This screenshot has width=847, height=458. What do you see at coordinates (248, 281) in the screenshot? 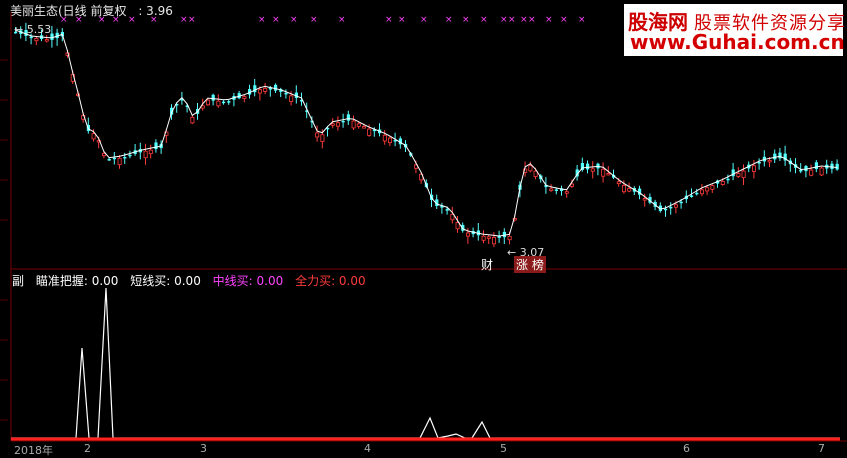
I see `indicator-item-3: 中线买: 0.00` at bounding box center [248, 281].